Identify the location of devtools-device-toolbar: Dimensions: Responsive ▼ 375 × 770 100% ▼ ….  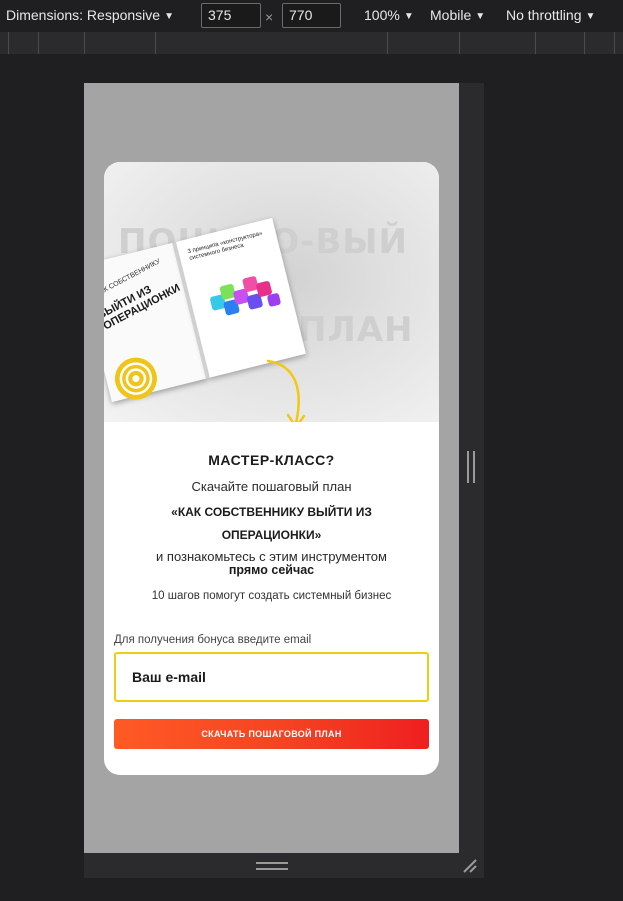
(311, 16).